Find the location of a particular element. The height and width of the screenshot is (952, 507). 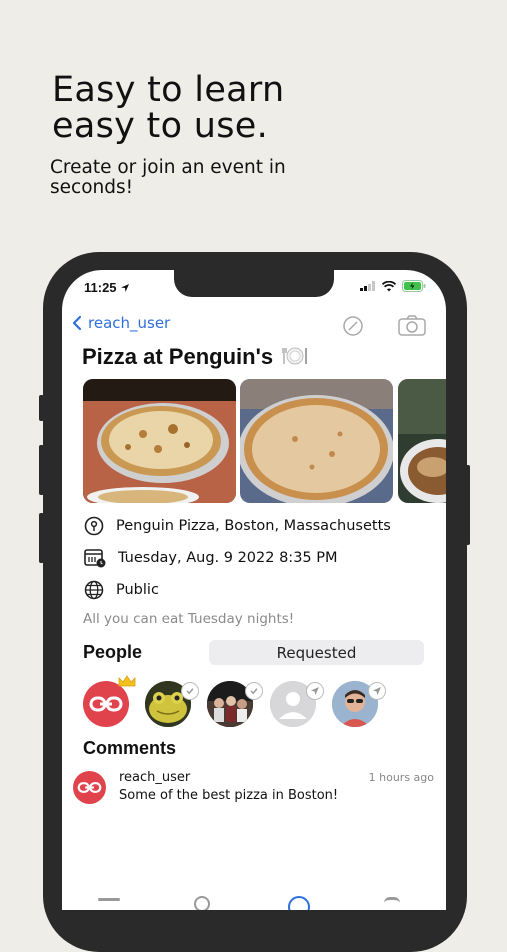

chevron-left-icon is located at coordinates (77, 323).